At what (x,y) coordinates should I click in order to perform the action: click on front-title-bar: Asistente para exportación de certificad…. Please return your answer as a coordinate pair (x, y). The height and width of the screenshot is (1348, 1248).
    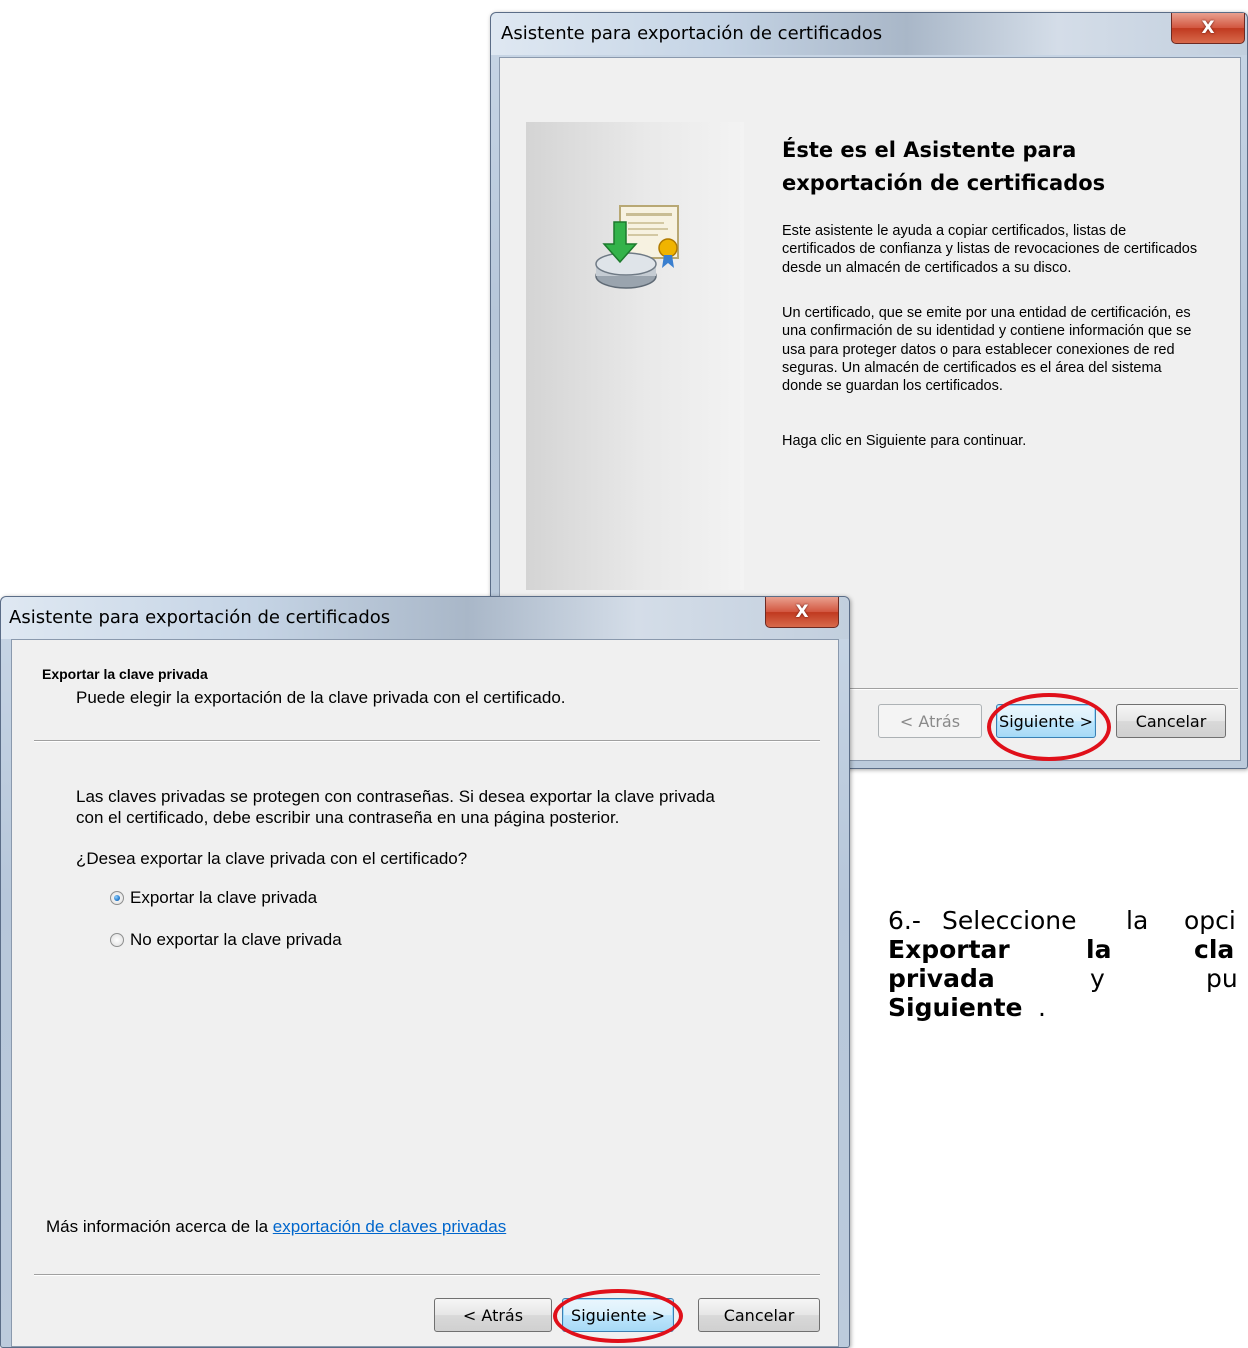
    Looking at the image, I should click on (425, 618).